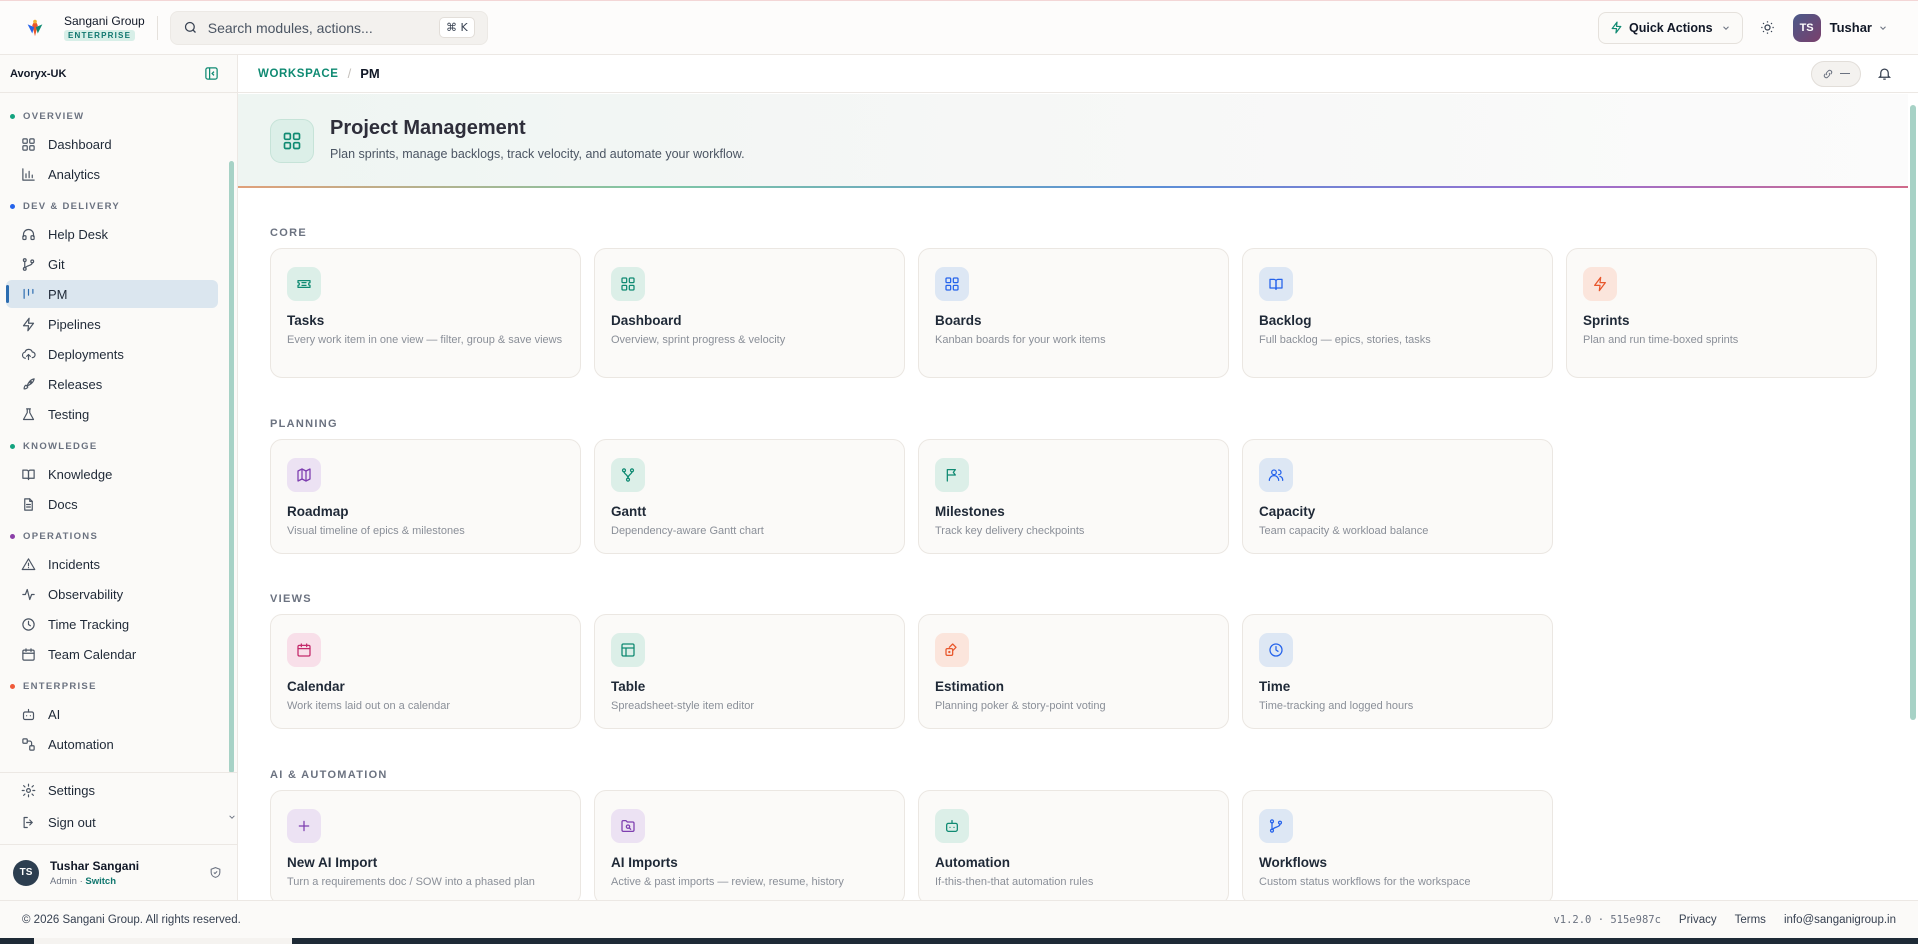 This screenshot has height=944, width=1918. I want to click on terms-link: Terms, so click(1750, 920).